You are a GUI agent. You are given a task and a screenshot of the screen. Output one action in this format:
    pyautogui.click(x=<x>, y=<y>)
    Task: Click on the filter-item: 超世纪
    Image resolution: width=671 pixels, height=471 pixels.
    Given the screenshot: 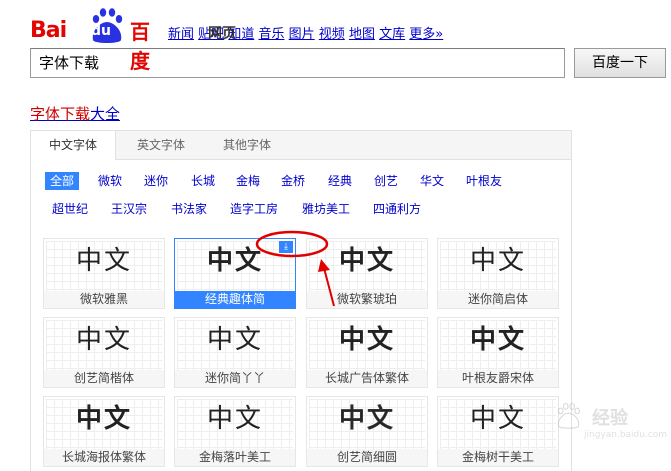 What is the action you would take?
    pyautogui.click(x=70, y=209)
    